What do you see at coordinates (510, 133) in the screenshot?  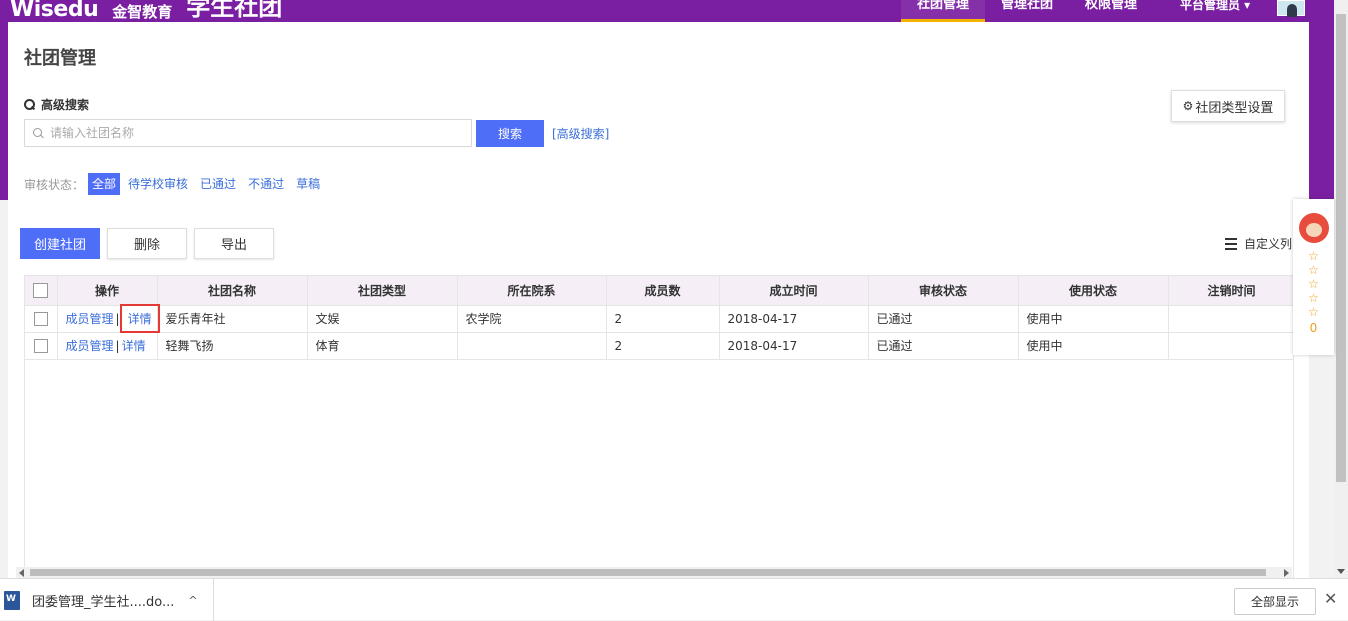 I see `search-button: 搜索` at bounding box center [510, 133].